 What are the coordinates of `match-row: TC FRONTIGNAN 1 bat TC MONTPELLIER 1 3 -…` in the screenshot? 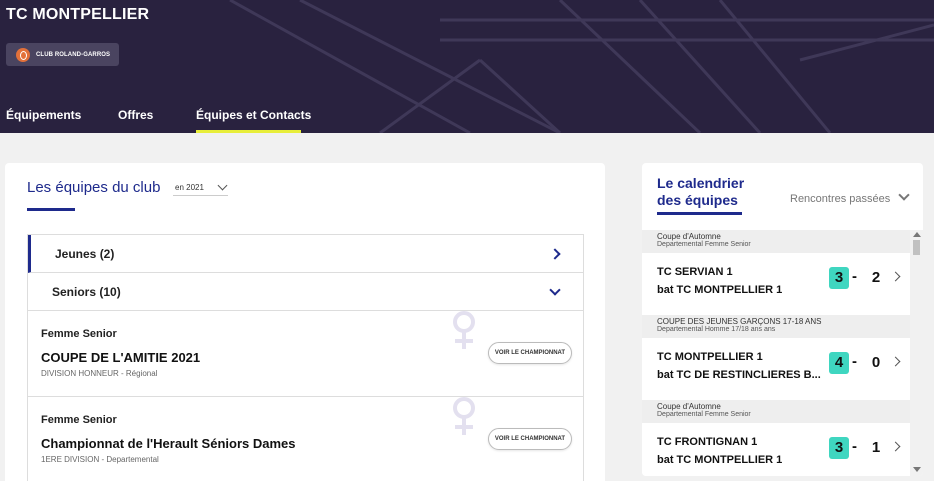 It's located at (776, 449).